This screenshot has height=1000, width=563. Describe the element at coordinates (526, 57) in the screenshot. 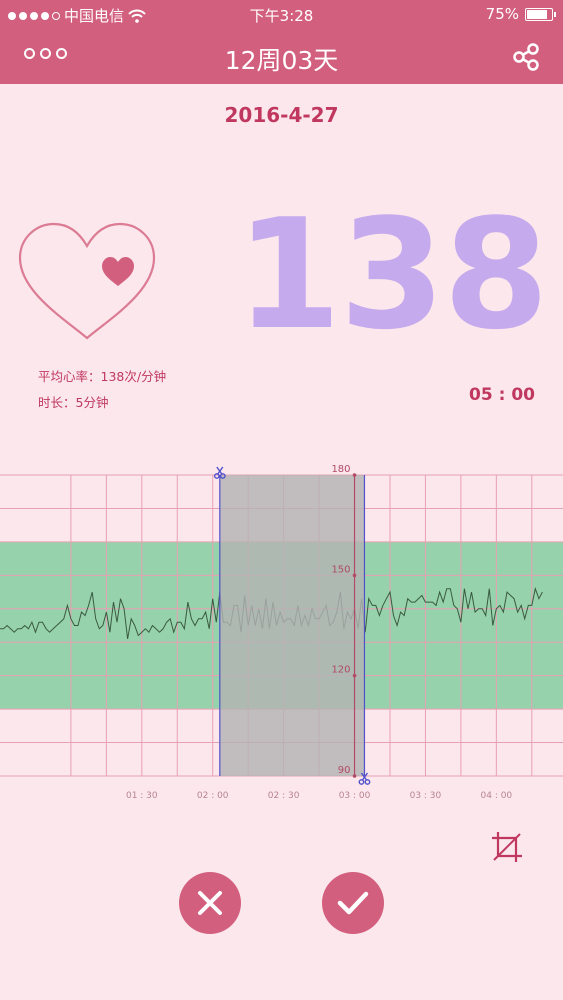

I see `share-icon` at that location.